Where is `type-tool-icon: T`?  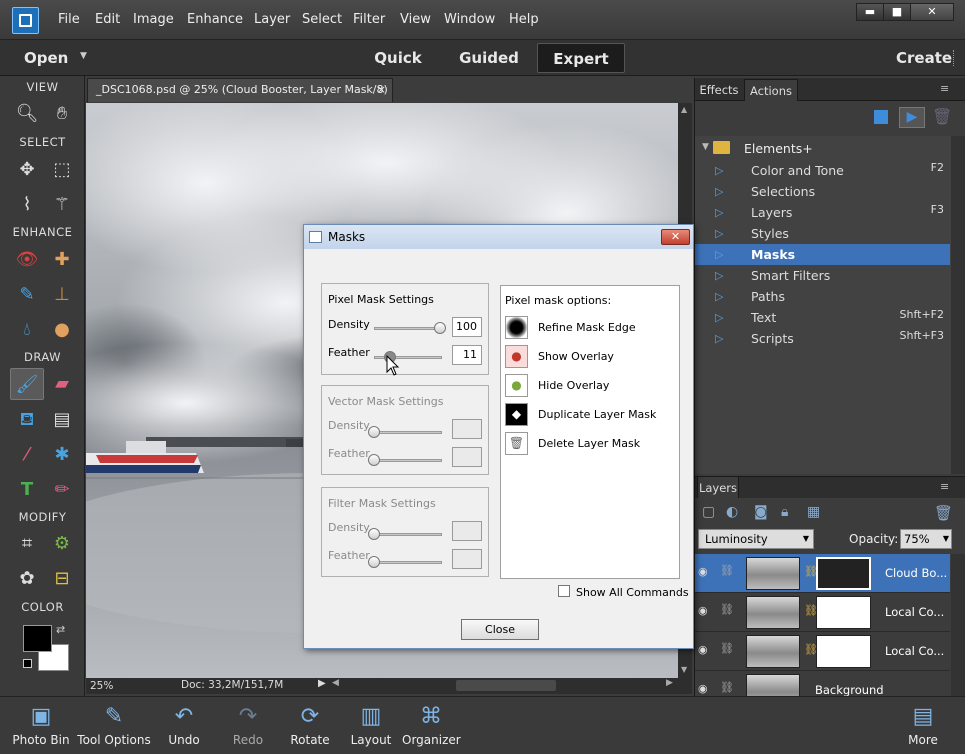 type-tool-icon: T is located at coordinates (27, 490).